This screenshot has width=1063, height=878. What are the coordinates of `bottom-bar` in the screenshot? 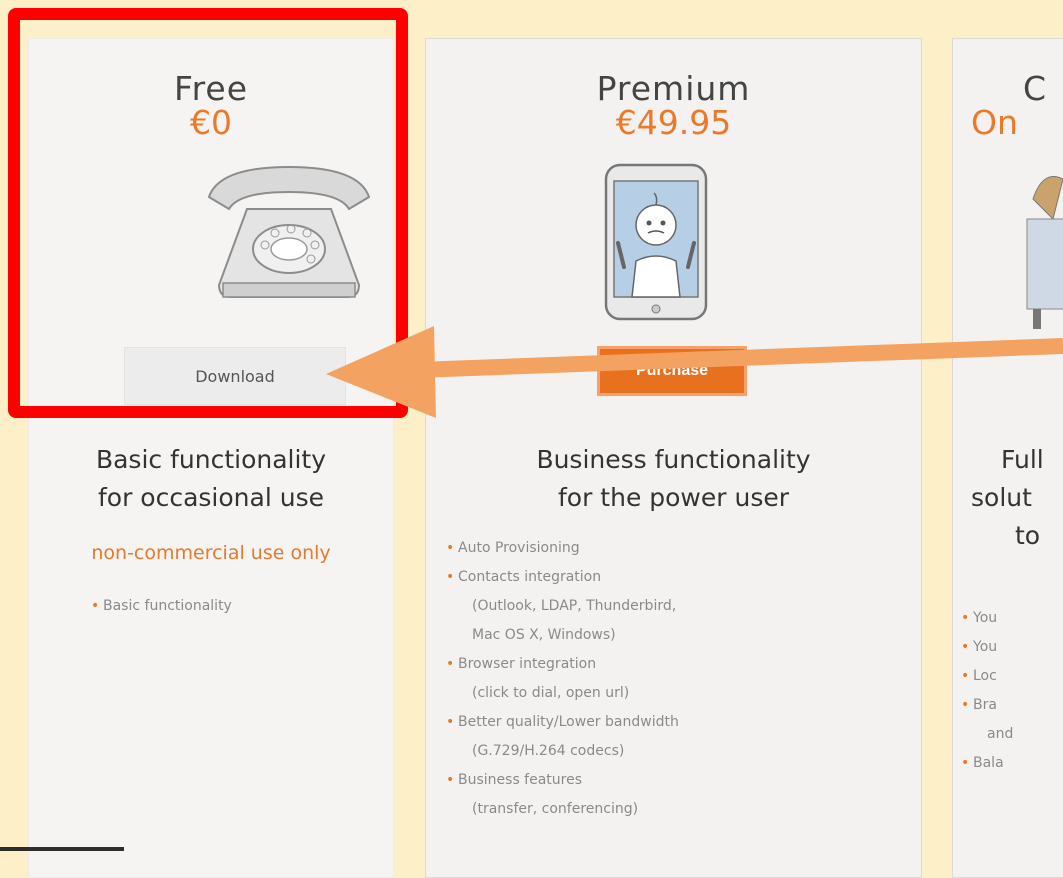 It's located at (62, 849).